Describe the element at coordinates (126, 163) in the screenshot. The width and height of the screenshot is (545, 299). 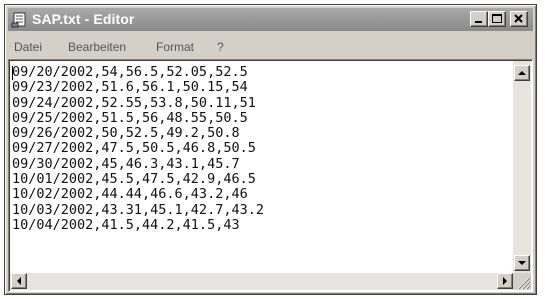
I see `text-line: 09/30/2002,45,46.3,43.1,45.7` at that location.